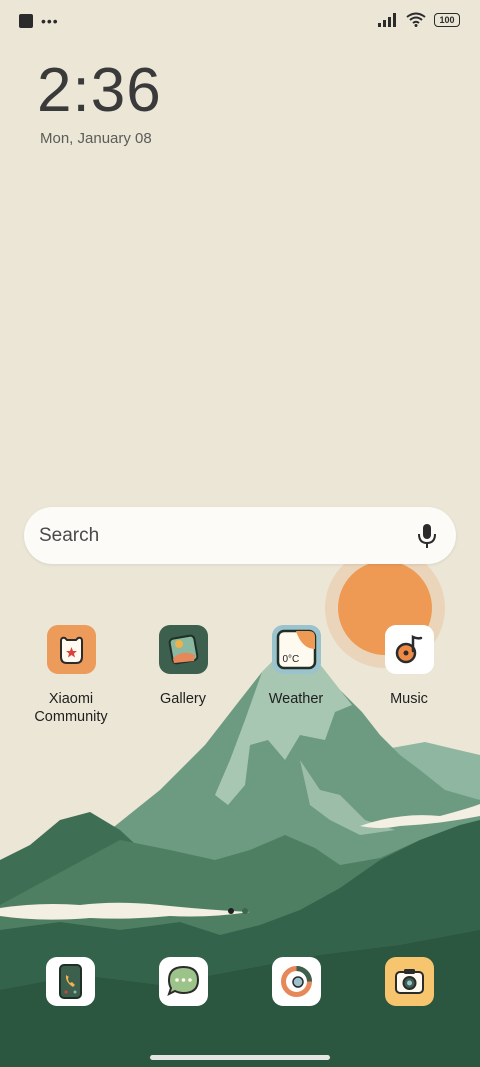 The image size is (480, 1067). What do you see at coordinates (99, 91) in the screenshot?
I see `clock-time: 2:36` at bounding box center [99, 91].